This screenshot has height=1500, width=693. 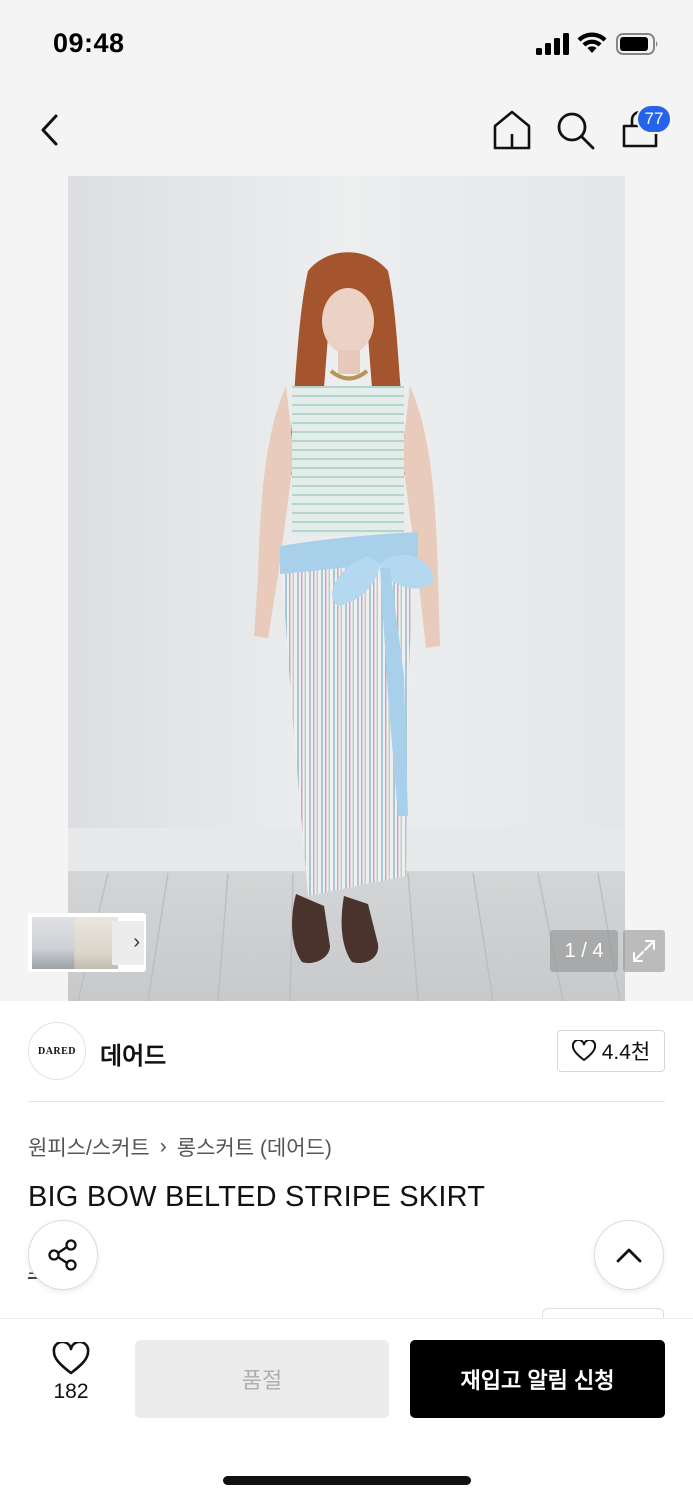 I want to click on expand-button, so click(x=644, y=951).